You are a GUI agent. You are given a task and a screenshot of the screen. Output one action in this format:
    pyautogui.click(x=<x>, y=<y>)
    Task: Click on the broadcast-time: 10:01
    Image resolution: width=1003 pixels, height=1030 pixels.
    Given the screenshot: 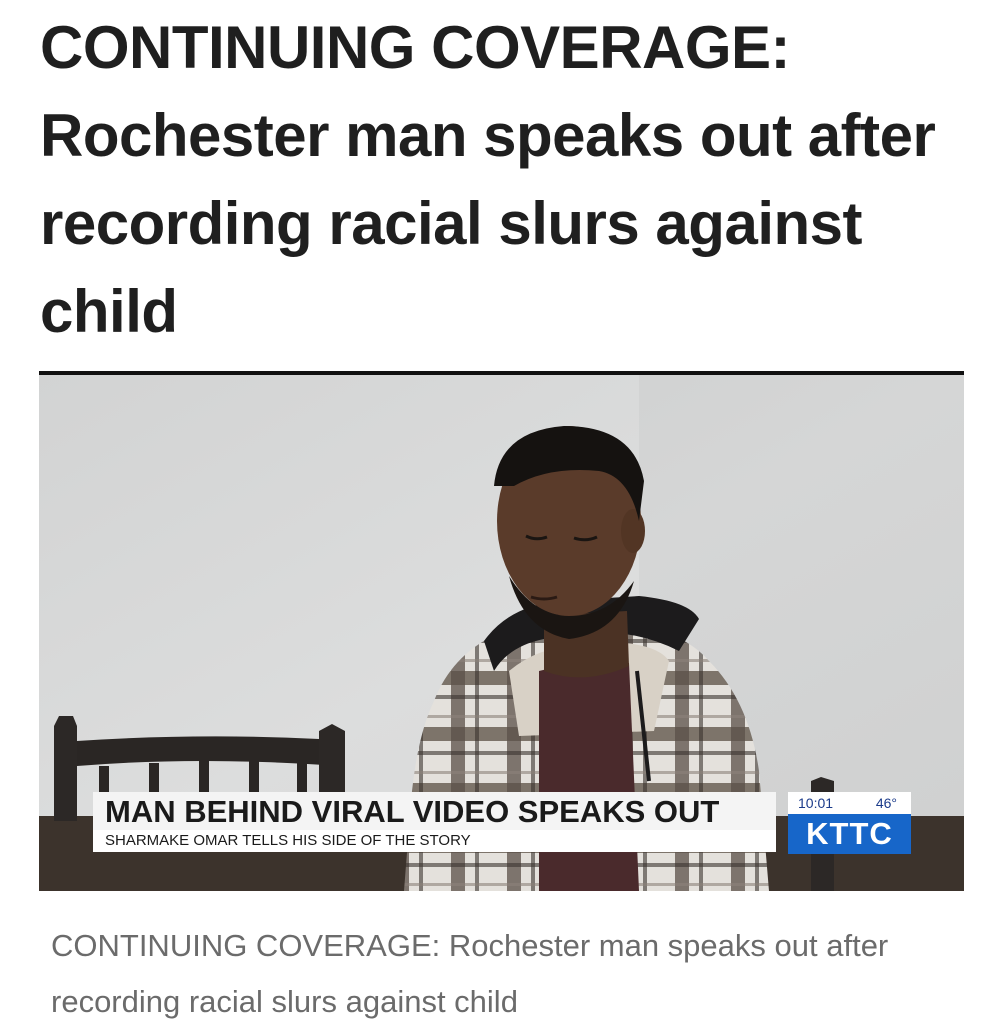 What is the action you would take?
    pyautogui.click(x=816, y=803)
    